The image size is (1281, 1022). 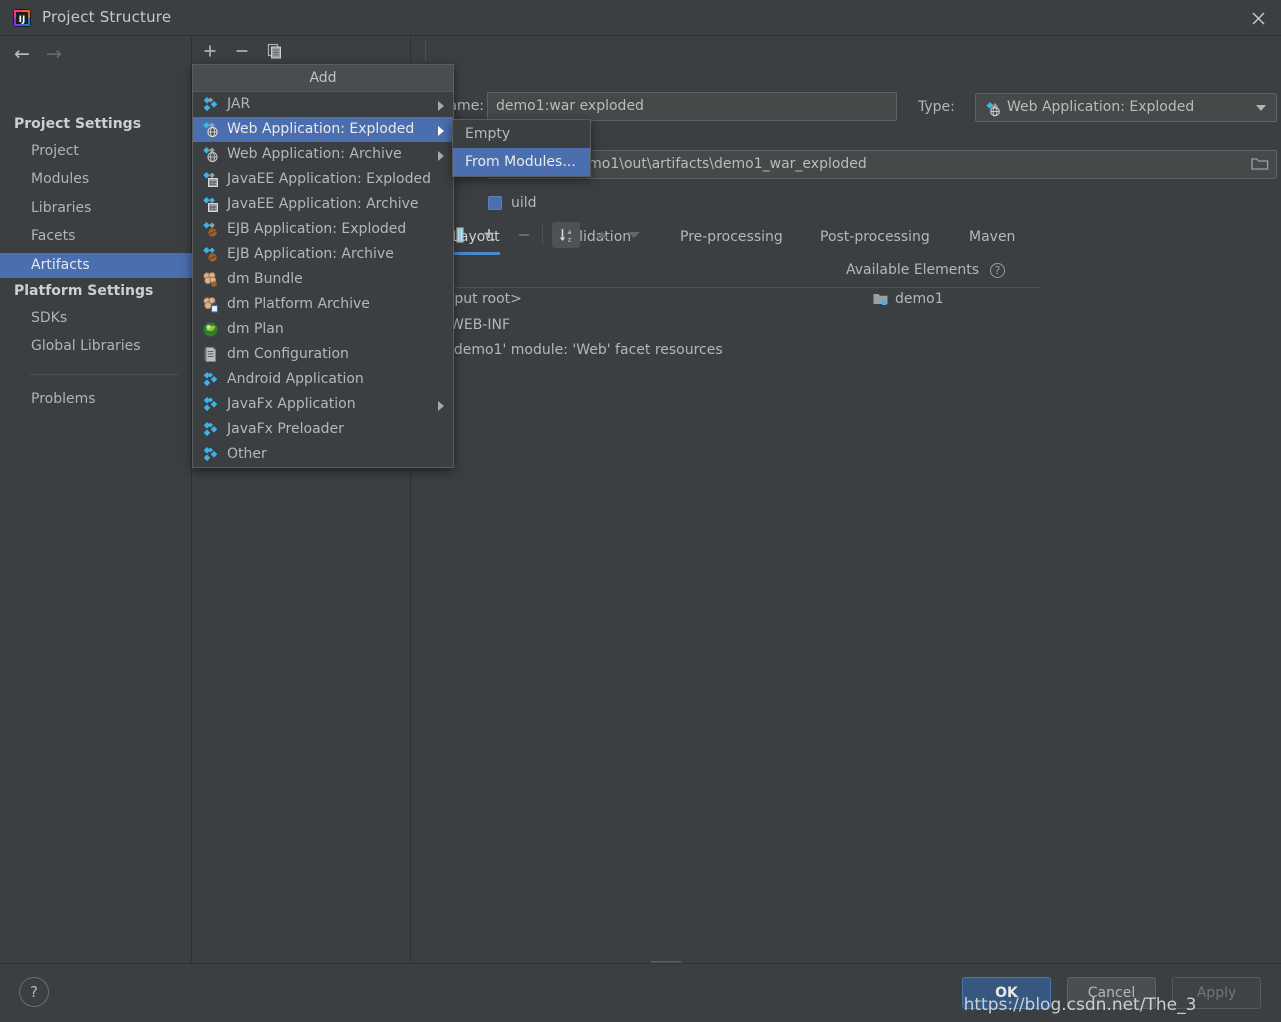 I want to click on available-elements-label: Available Elements, so click(x=913, y=270).